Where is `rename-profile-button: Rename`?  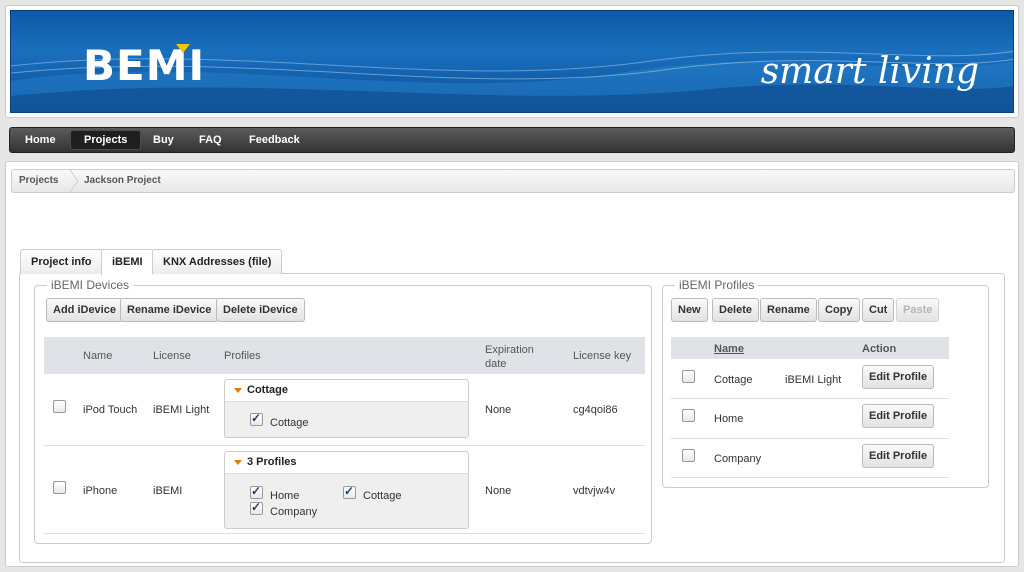
rename-profile-button: Rename is located at coordinates (788, 310).